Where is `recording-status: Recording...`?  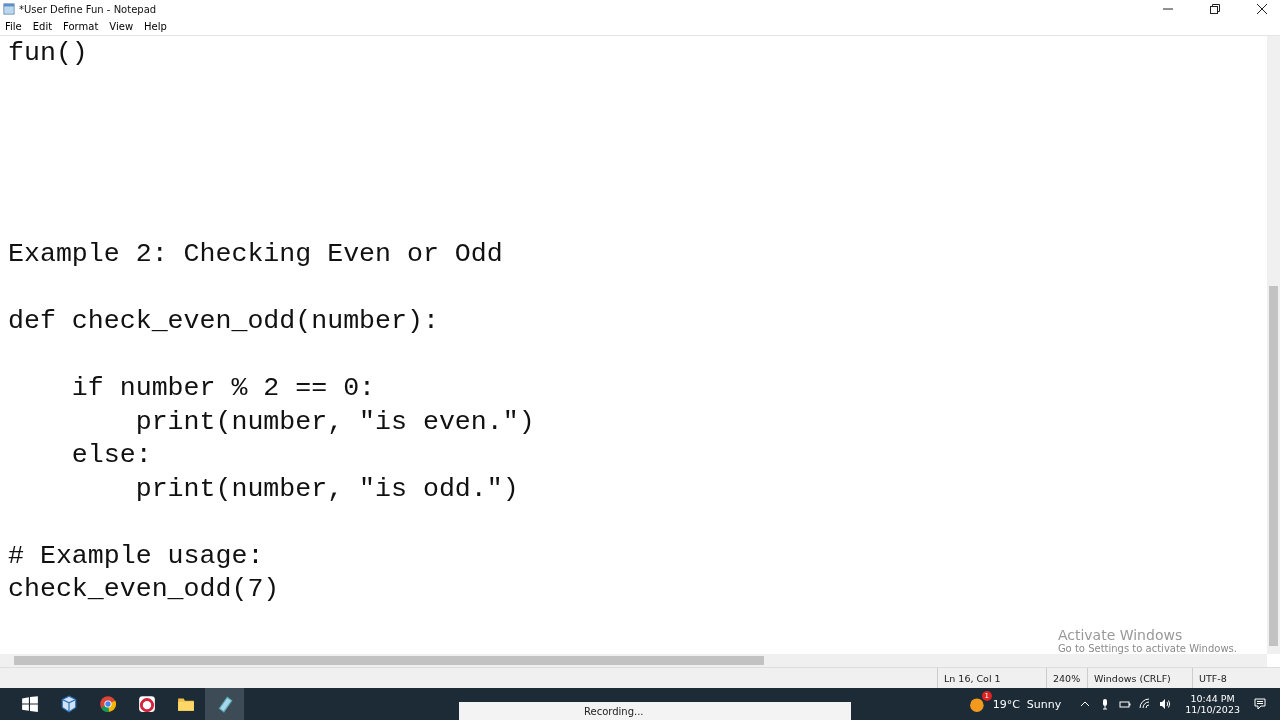
recording-status: Recording... is located at coordinates (614, 711).